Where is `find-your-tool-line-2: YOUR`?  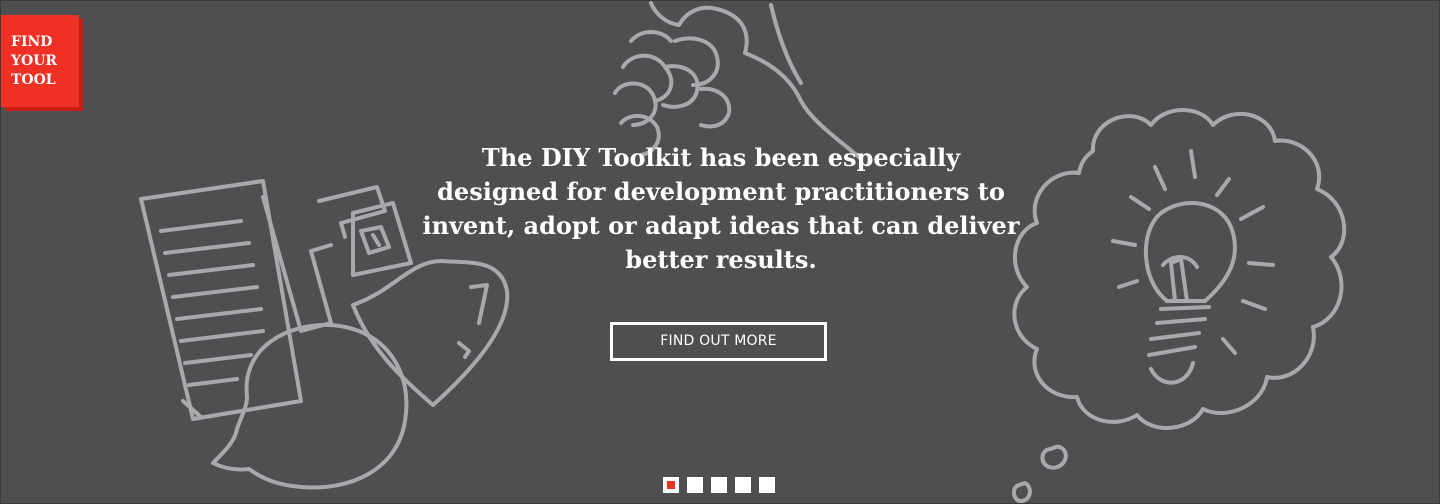
find-your-tool-line-2: YOUR is located at coordinates (34, 61).